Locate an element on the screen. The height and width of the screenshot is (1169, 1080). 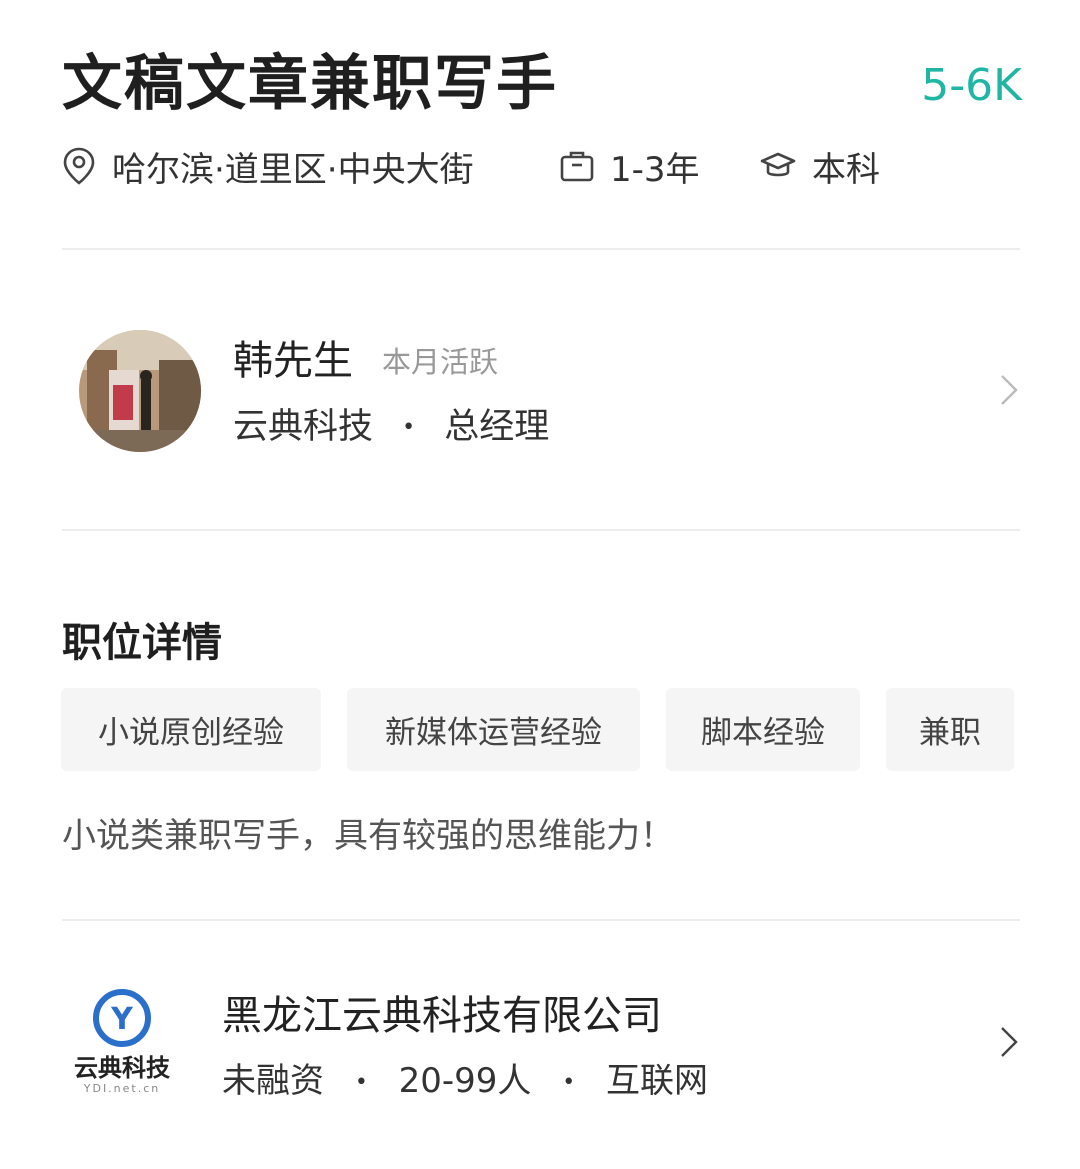
company-info: 未融资 • 20-99人 • 互联网 is located at coordinates (465, 1082).